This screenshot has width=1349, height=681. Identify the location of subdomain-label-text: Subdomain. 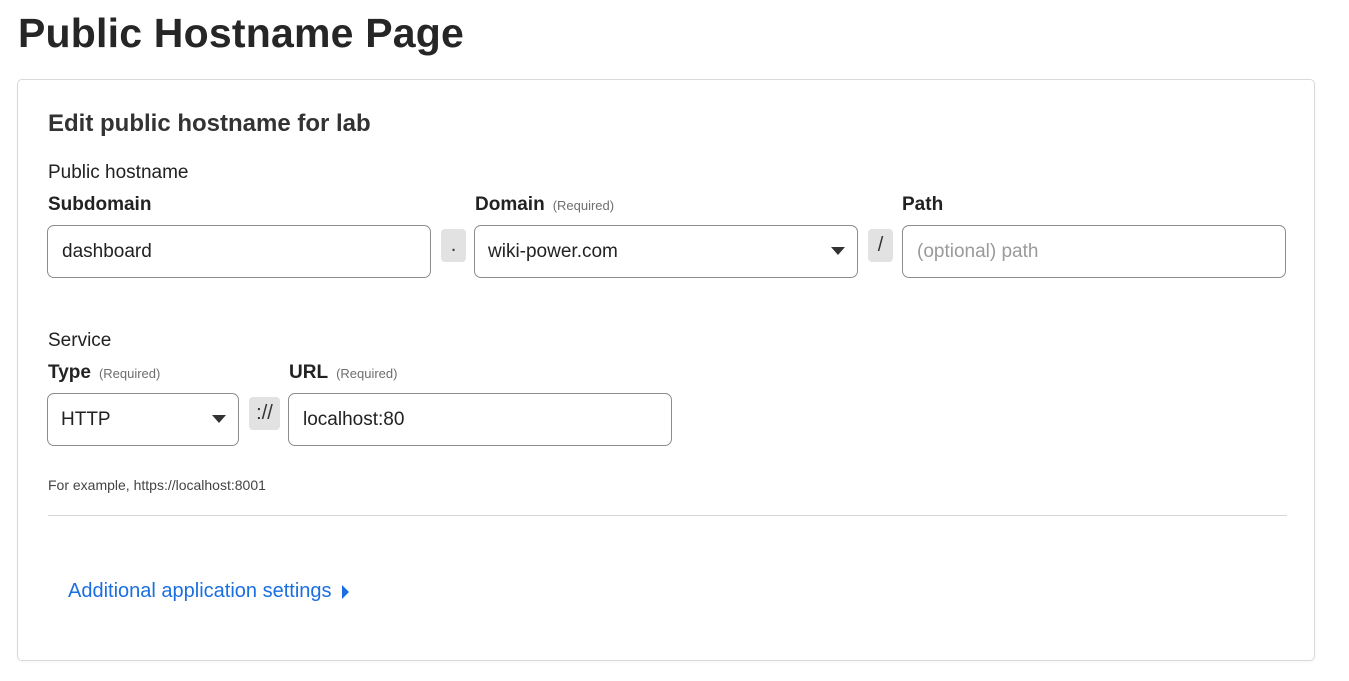
(100, 204).